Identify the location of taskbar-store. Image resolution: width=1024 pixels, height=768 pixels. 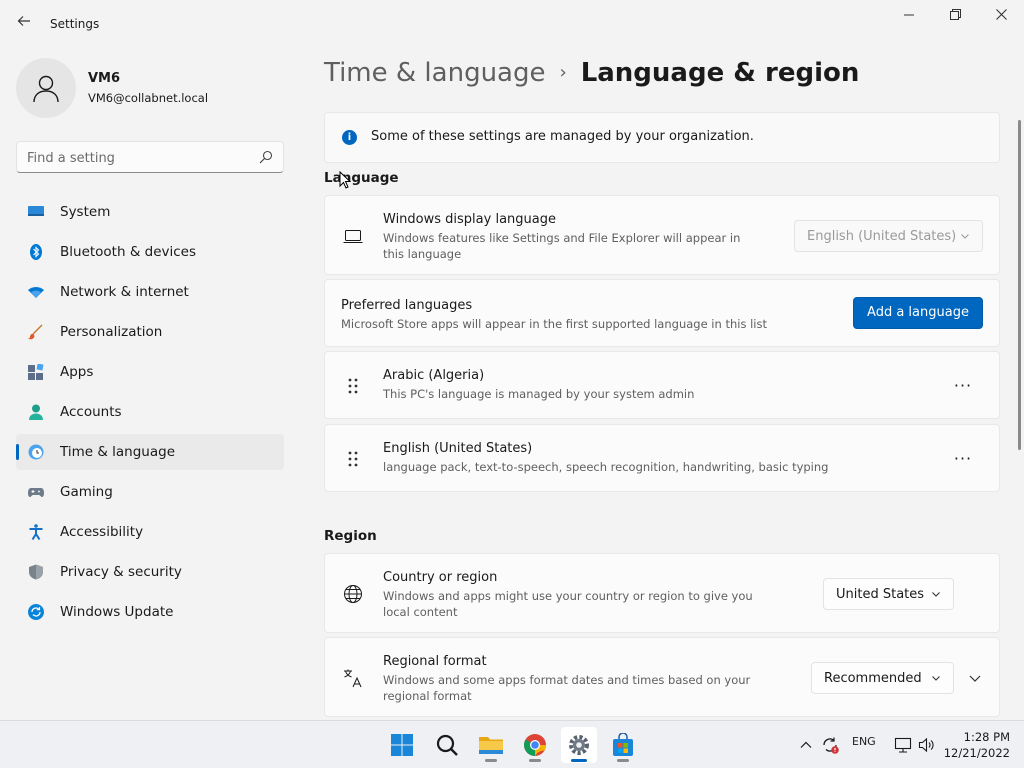
(623, 745).